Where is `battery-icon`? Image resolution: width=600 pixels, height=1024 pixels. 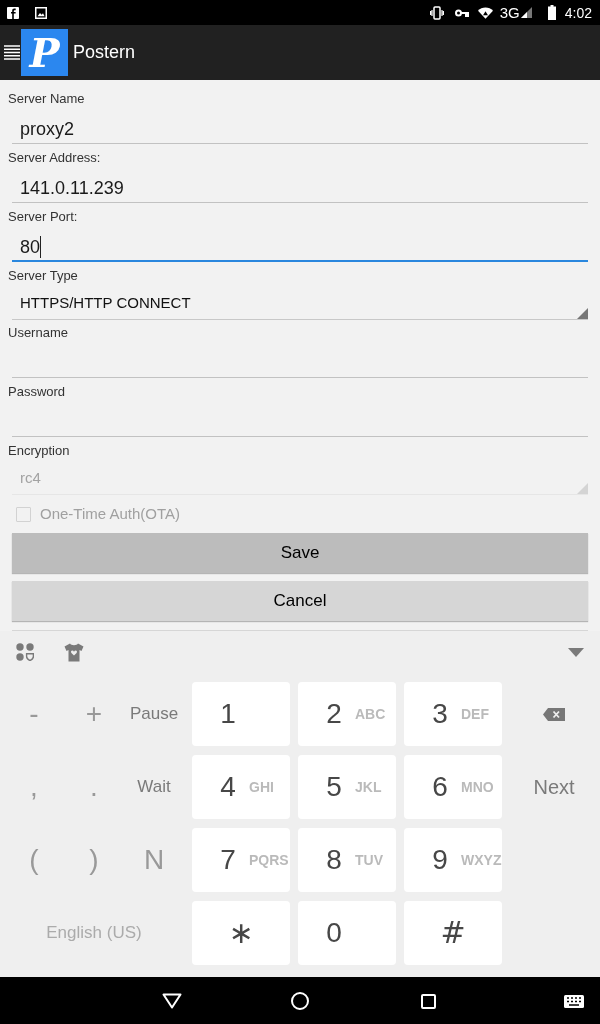
battery-icon is located at coordinates (551, 12).